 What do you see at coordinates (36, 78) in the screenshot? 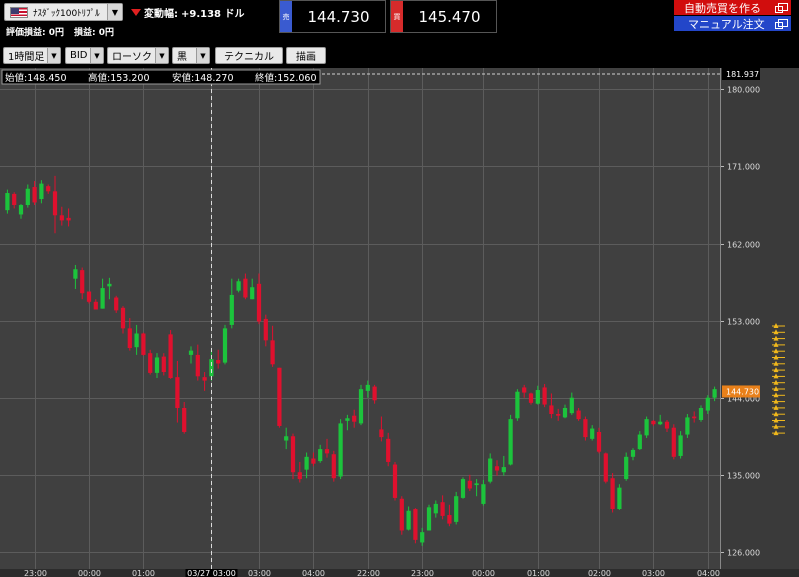
I see `svg-text: 始値:148.450` at bounding box center [36, 78].